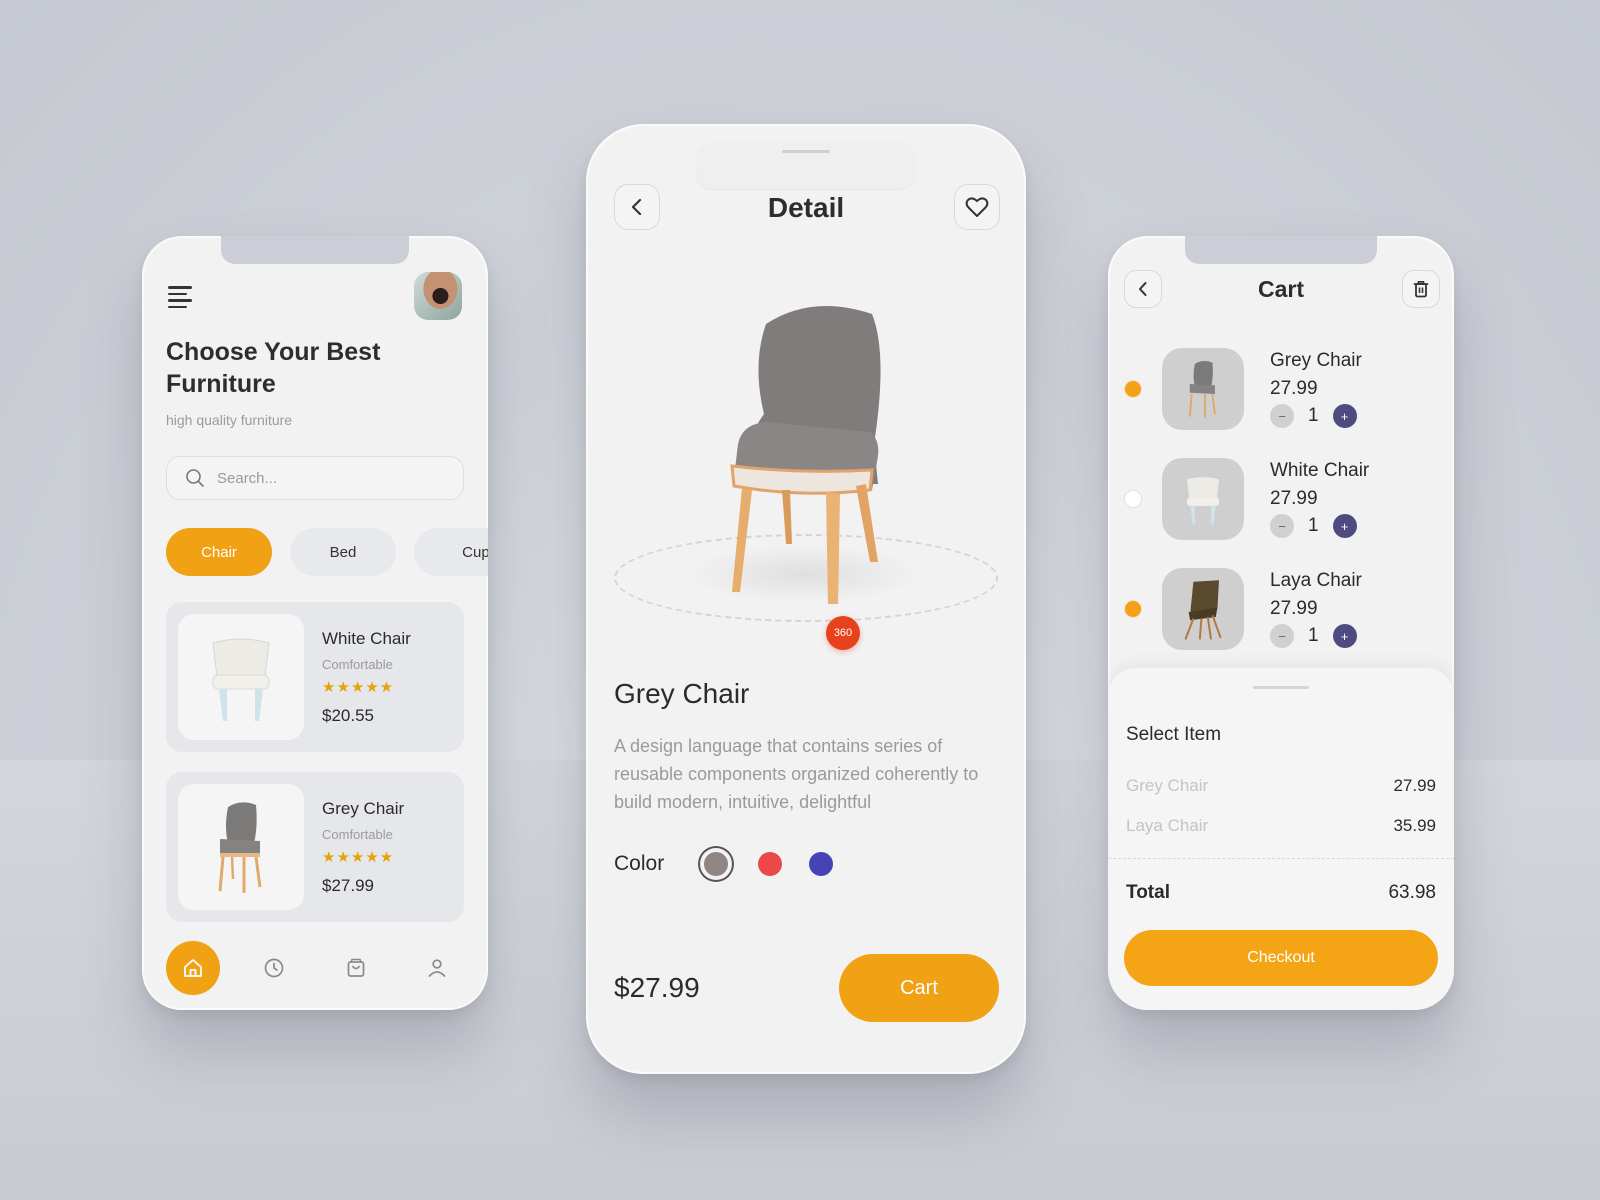 The height and width of the screenshot is (1200, 1600). What do you see at coordinates (737, 864) in the screenshot?
I see `color-picker: Color` at bounding box center [737, 864].